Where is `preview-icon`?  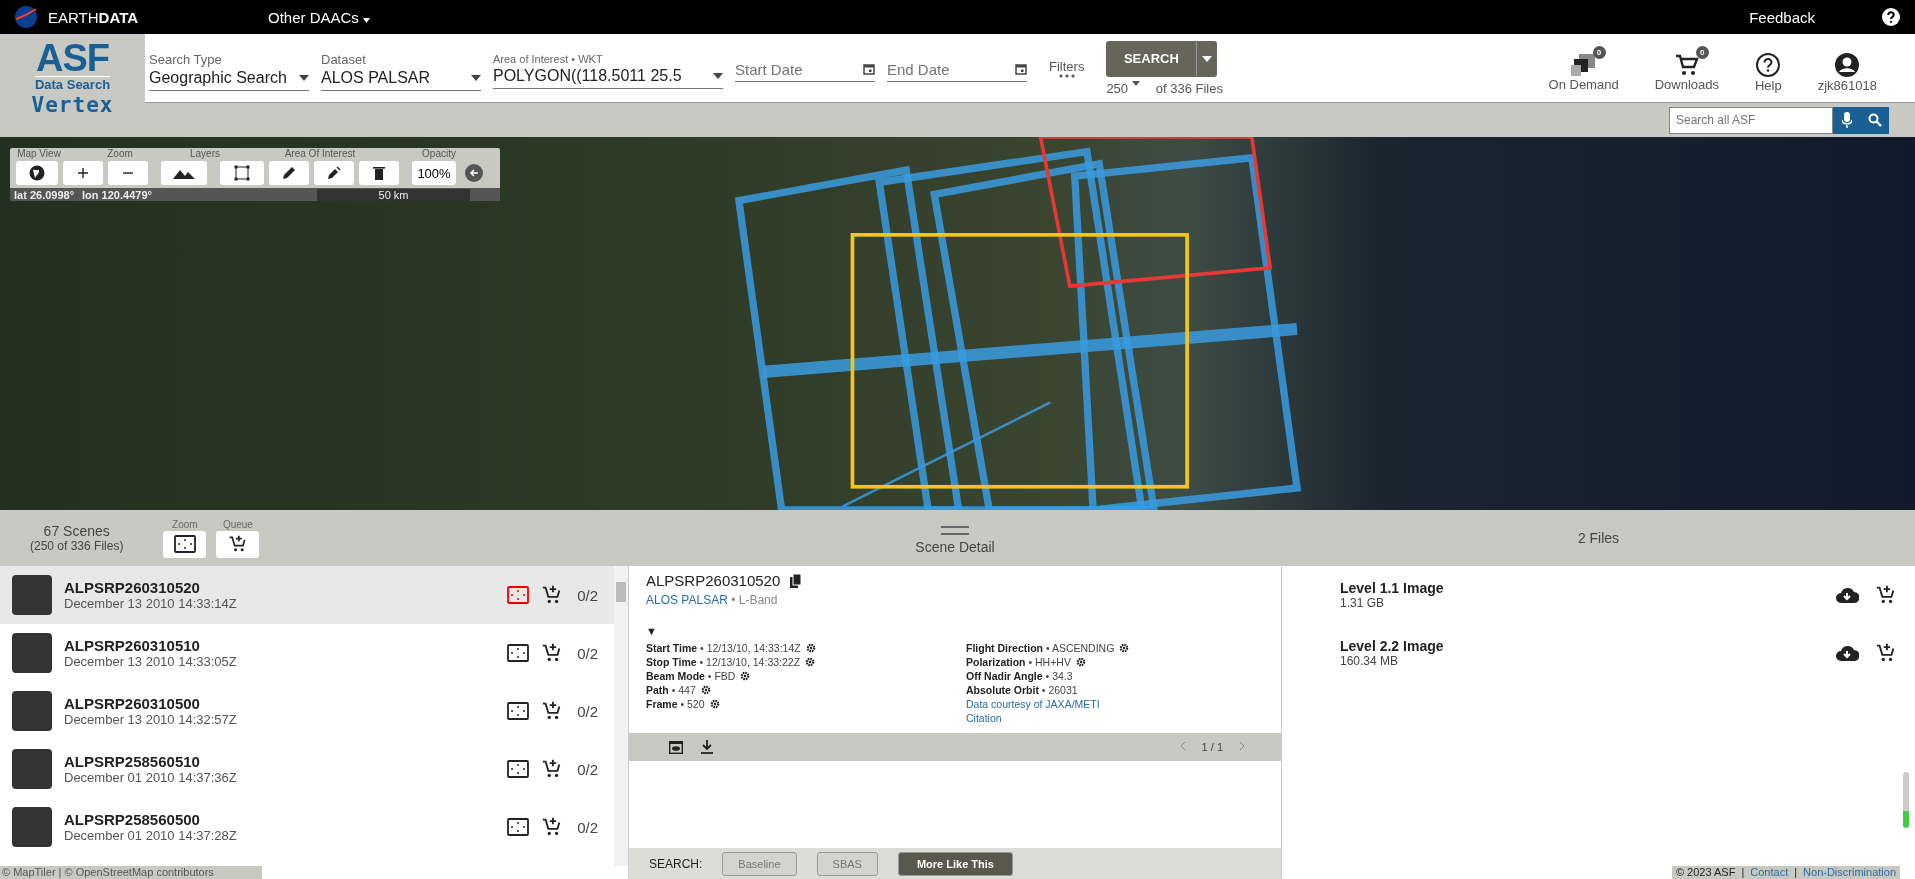
preview-icon is located at coordinates (676, 747).